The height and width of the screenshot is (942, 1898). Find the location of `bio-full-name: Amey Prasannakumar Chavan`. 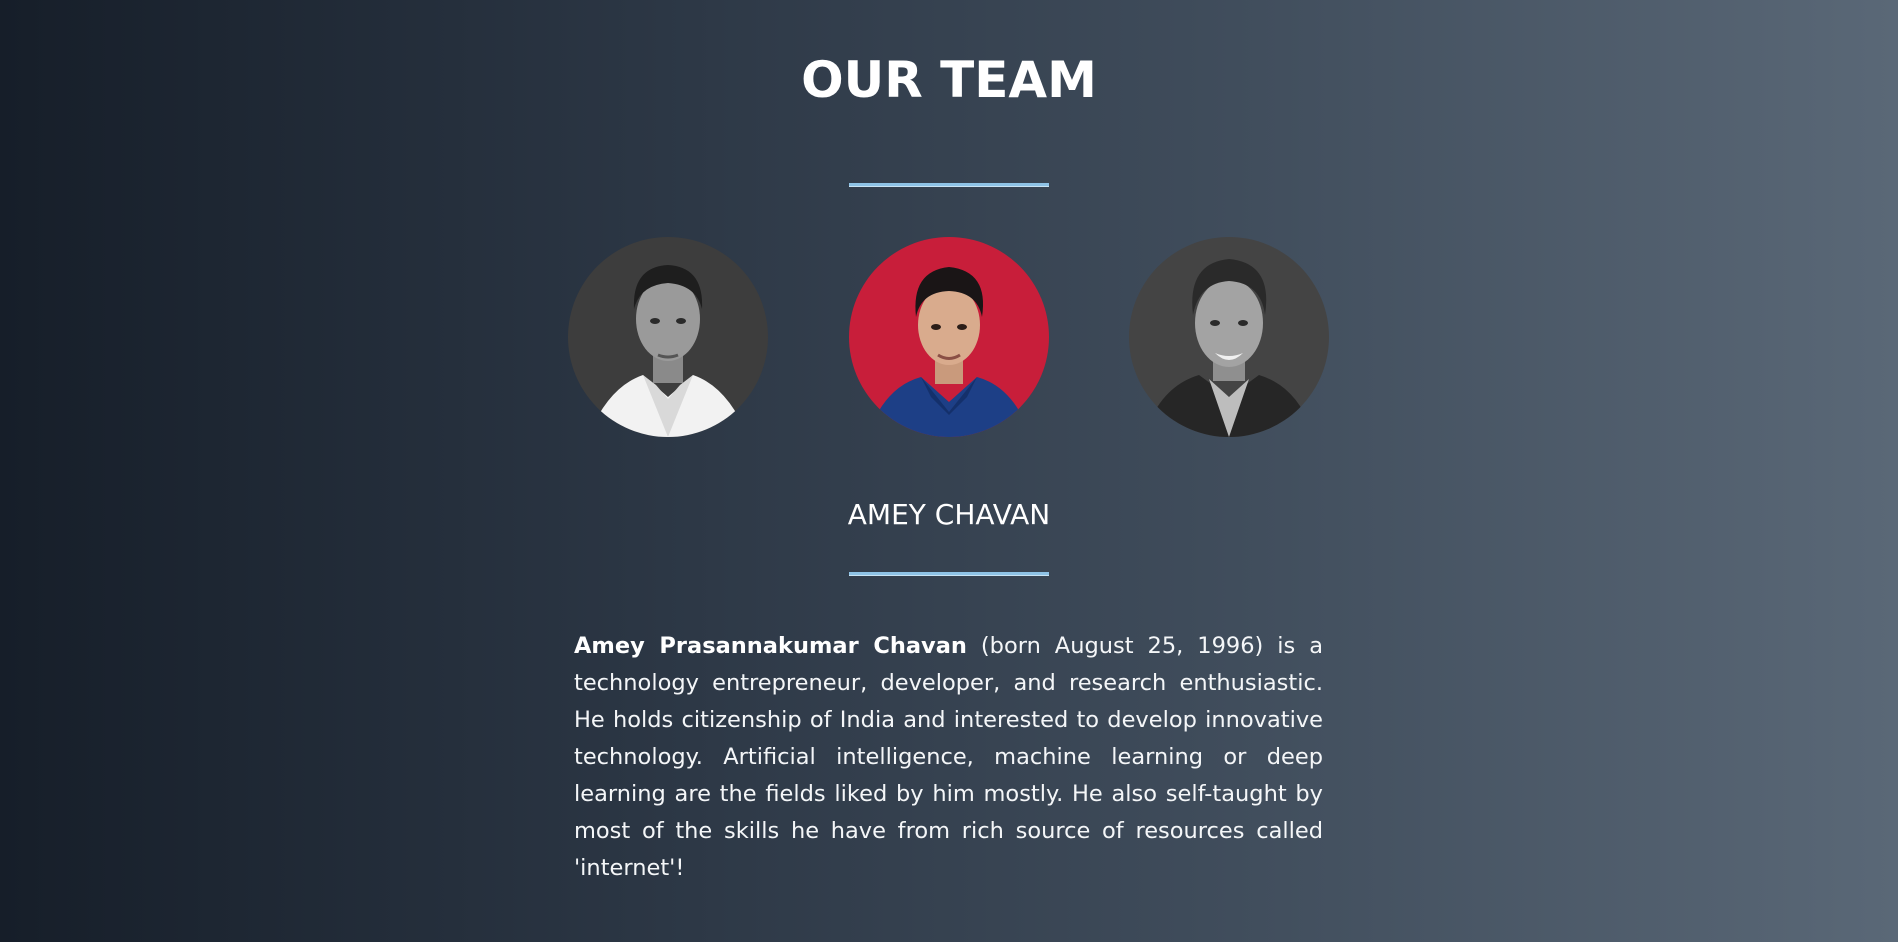

bio-full-name: Amey Prasannakumar Chavan is located at coordinates (770, 646).